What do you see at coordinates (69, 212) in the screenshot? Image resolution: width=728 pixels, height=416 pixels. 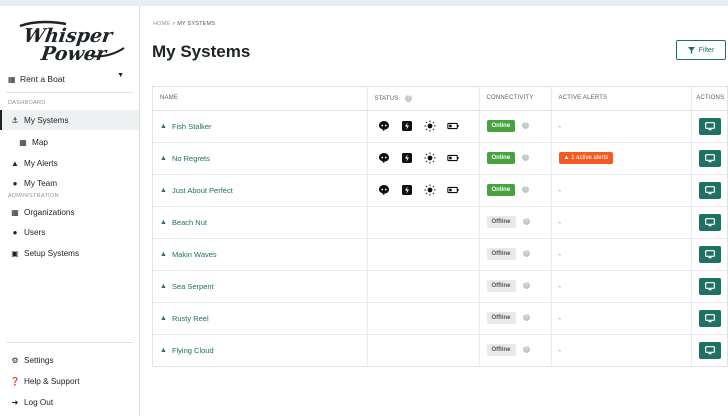 I see `sidebar-item-organizations: ▦ Organizations` at bounding box center [69, 212].